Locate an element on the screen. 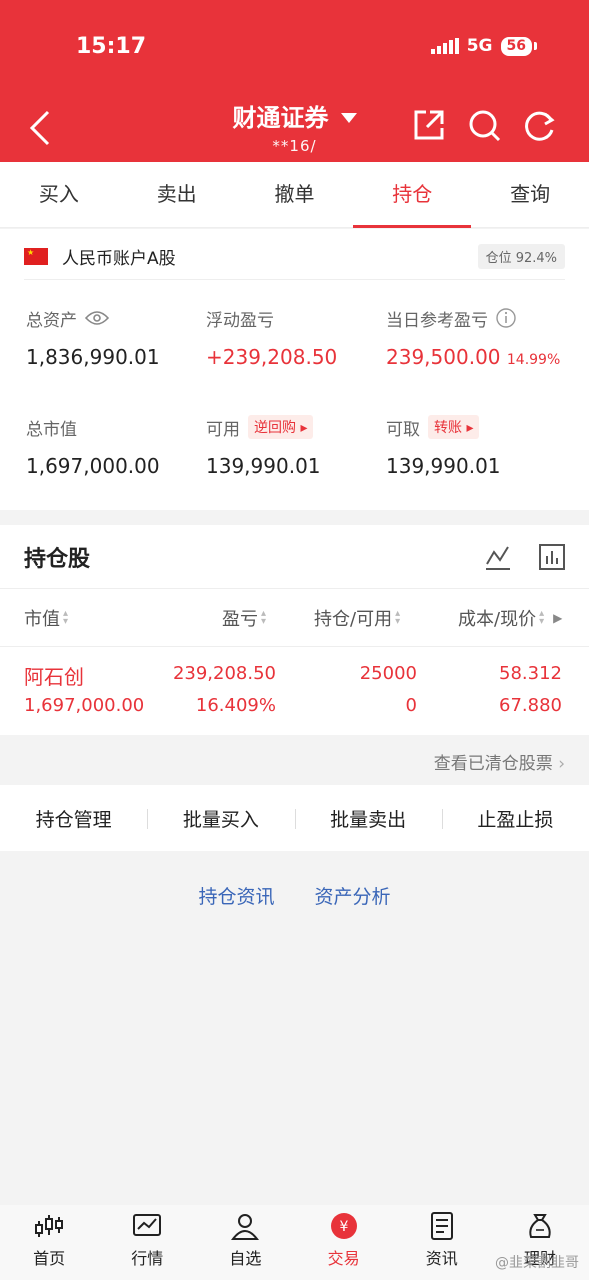 This screenshot has width=589, height=1280. available-label: 可用 is located at coordinates (223, 429).